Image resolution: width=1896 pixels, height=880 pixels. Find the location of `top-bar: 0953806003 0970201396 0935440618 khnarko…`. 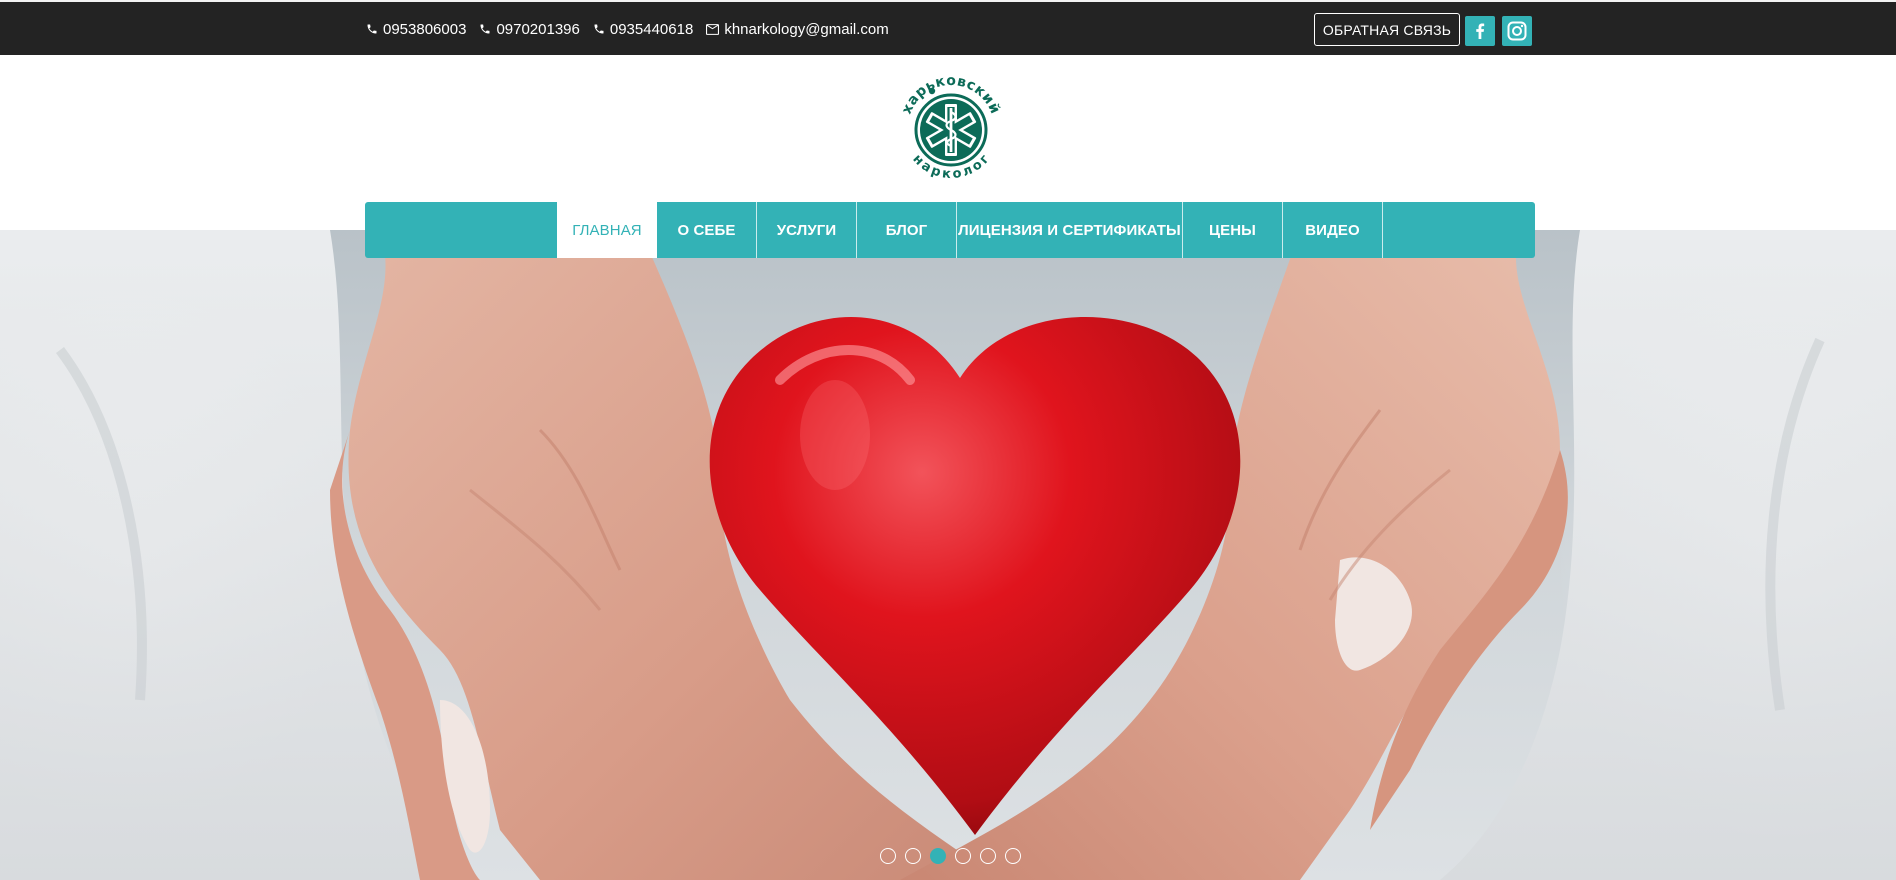

top-bar: 0953806003 0970201396 0935440618 khnarko… is located at coordinates (948, 27).